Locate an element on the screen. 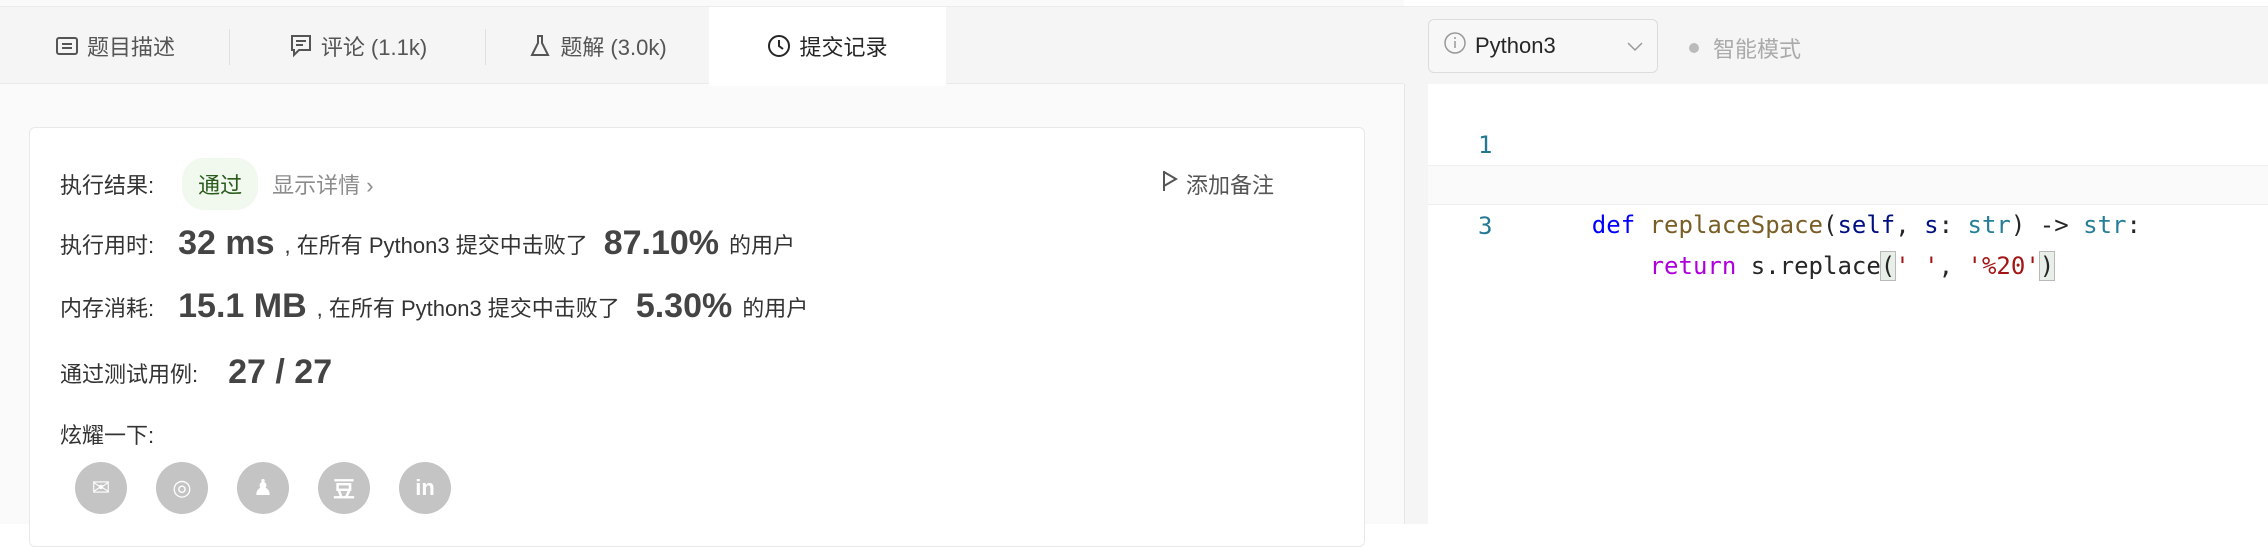 The width and height of the screenshot is (2268, 547). qq-icon: ♟ is located at coordinates (263, 488).